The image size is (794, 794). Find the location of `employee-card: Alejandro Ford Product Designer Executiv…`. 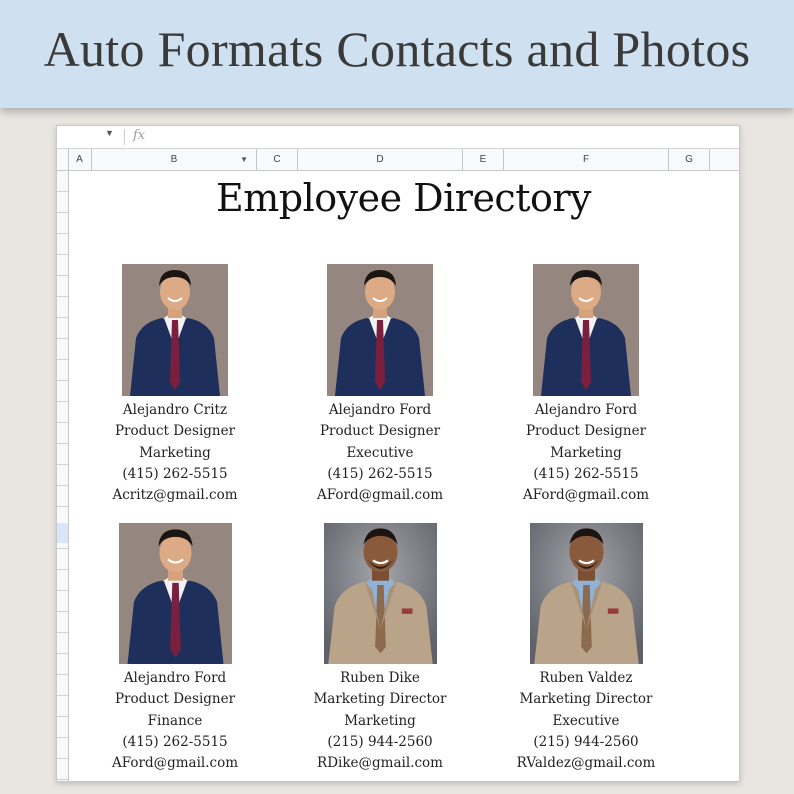

employee-card: Alejandro Ford Product Designer Executiv… is located at coordinates (380, 385).